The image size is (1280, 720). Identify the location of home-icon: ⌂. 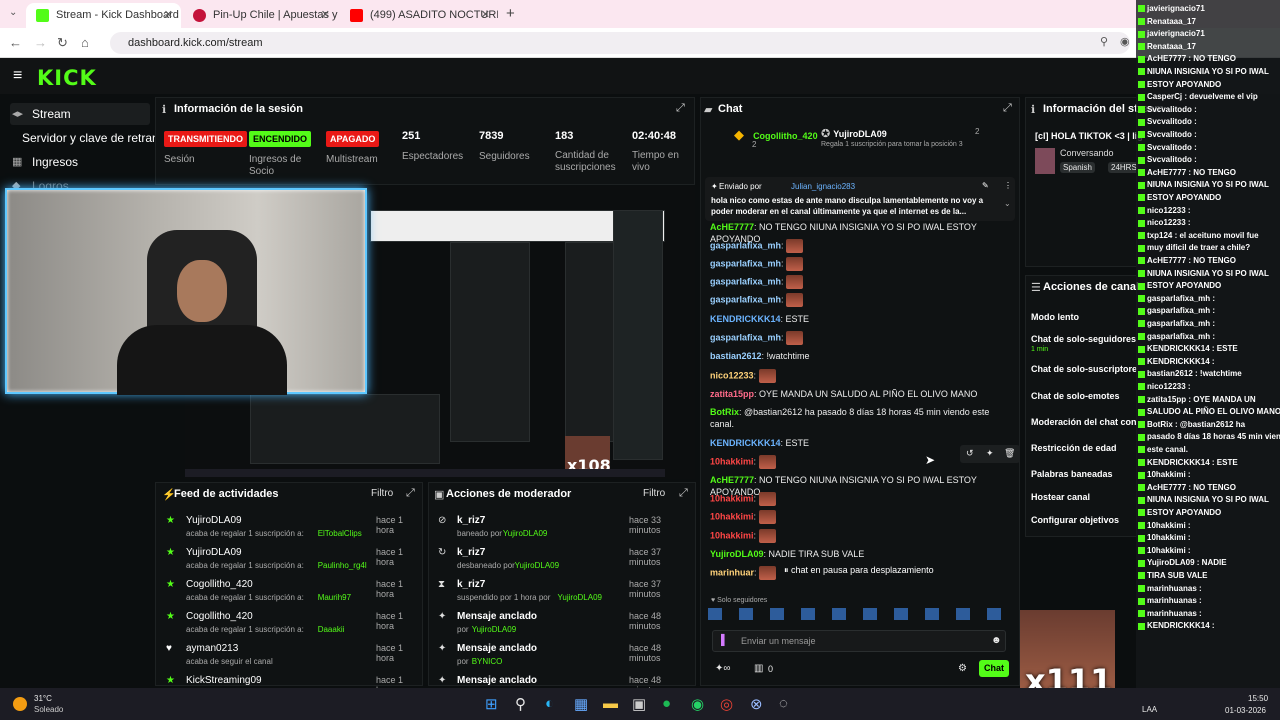
(85, 42).